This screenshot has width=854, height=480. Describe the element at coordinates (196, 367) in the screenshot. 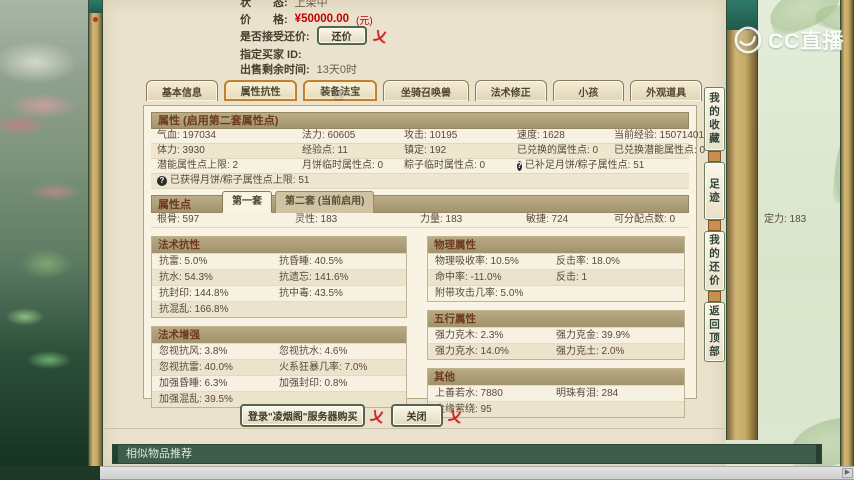

I see `stat-cell: 忽视抗雷: 40.0%` at that location.